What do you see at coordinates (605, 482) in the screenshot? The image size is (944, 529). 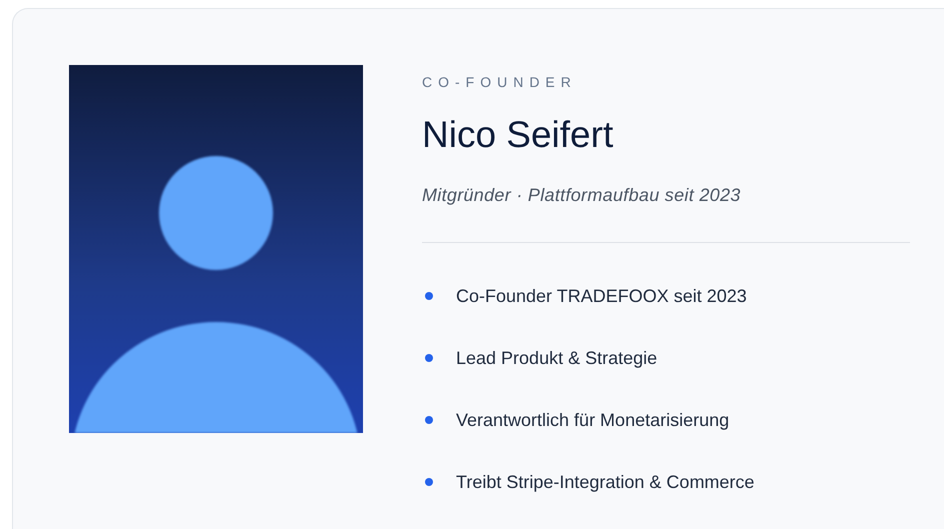 I see `highlight-text: Treibt Stripe-Integration & Commerce` at bounding box center [605, 482].